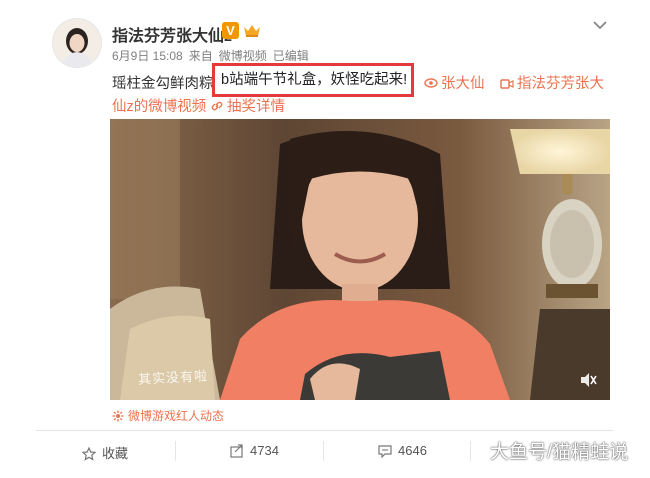  I want to click on divider, so click(325, 430).